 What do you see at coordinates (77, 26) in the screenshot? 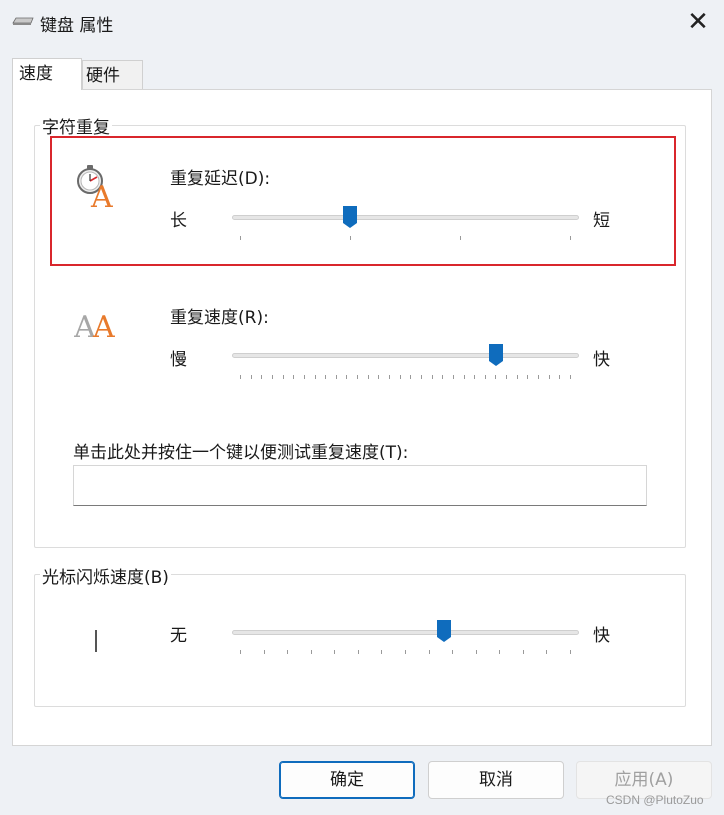
I see `window-title: 键盘 属性` at bounding box center [77, 26].